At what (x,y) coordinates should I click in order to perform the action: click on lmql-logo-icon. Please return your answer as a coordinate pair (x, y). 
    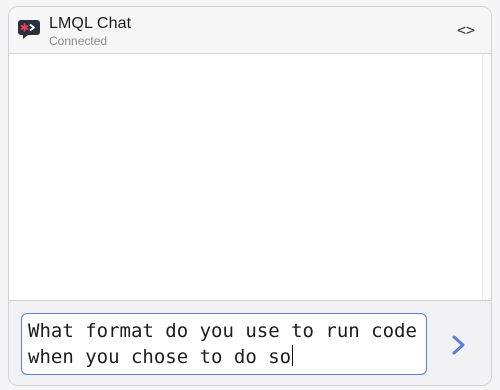
    Looking at the image, I should click on (29, 29).